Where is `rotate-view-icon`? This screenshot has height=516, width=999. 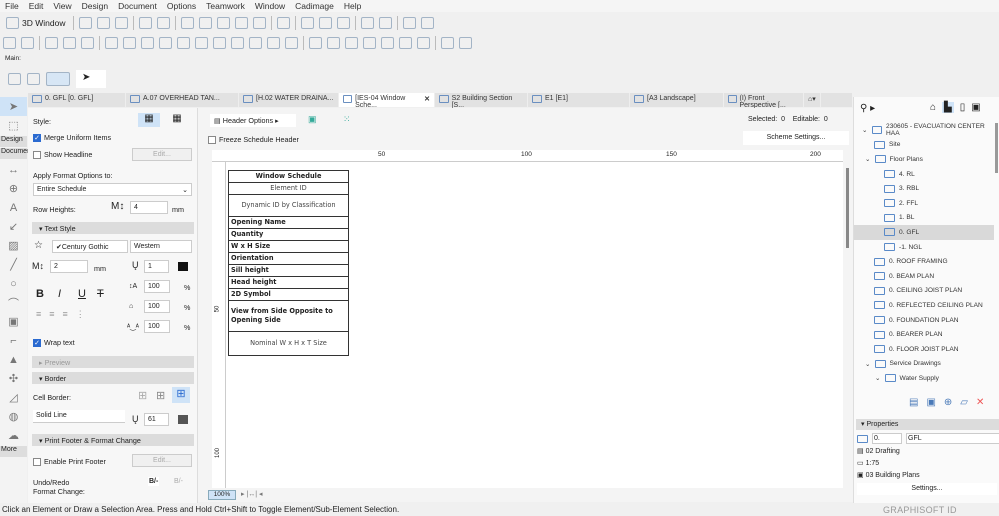 rotate-view-icon is located at coordinates (58, 79).